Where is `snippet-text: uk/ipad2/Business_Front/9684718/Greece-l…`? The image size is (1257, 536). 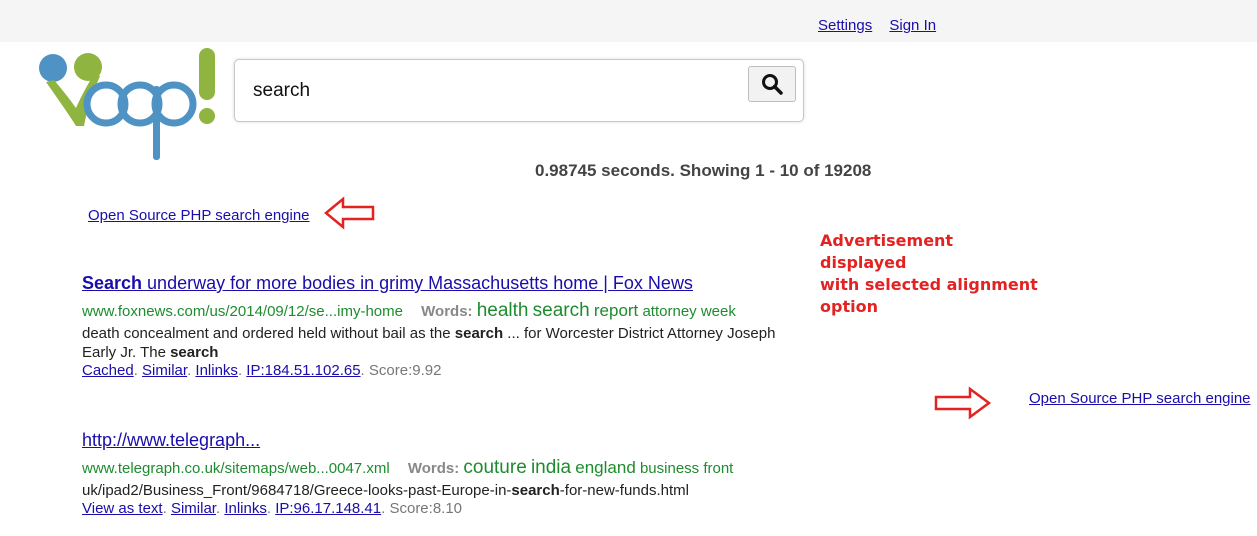 snippet-text: uk/ipad2/Business_Front/9684718/Greece-l… is located at coordinates (297, 490).